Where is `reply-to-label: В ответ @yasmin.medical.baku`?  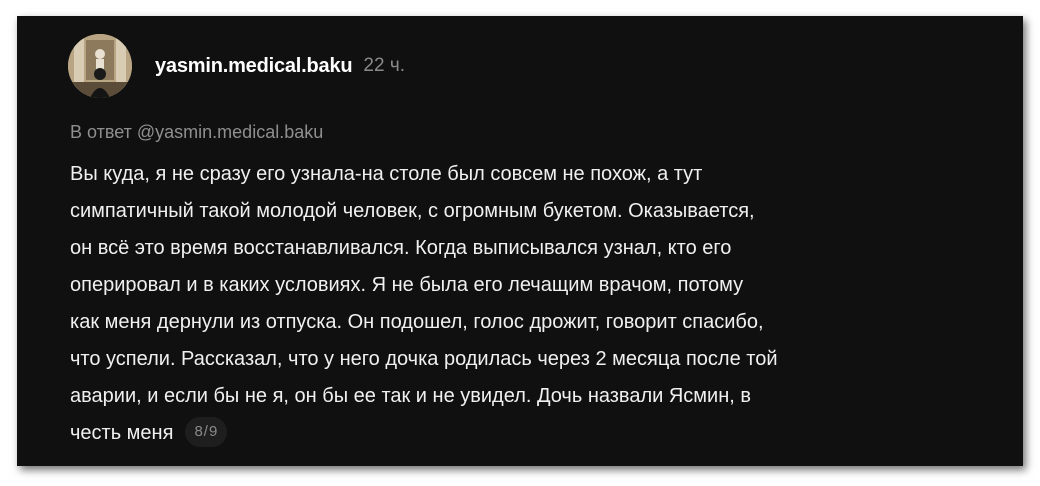
reply-to-label: В ответ @yasmin.medical.baku is located at coordinates (196, 132).